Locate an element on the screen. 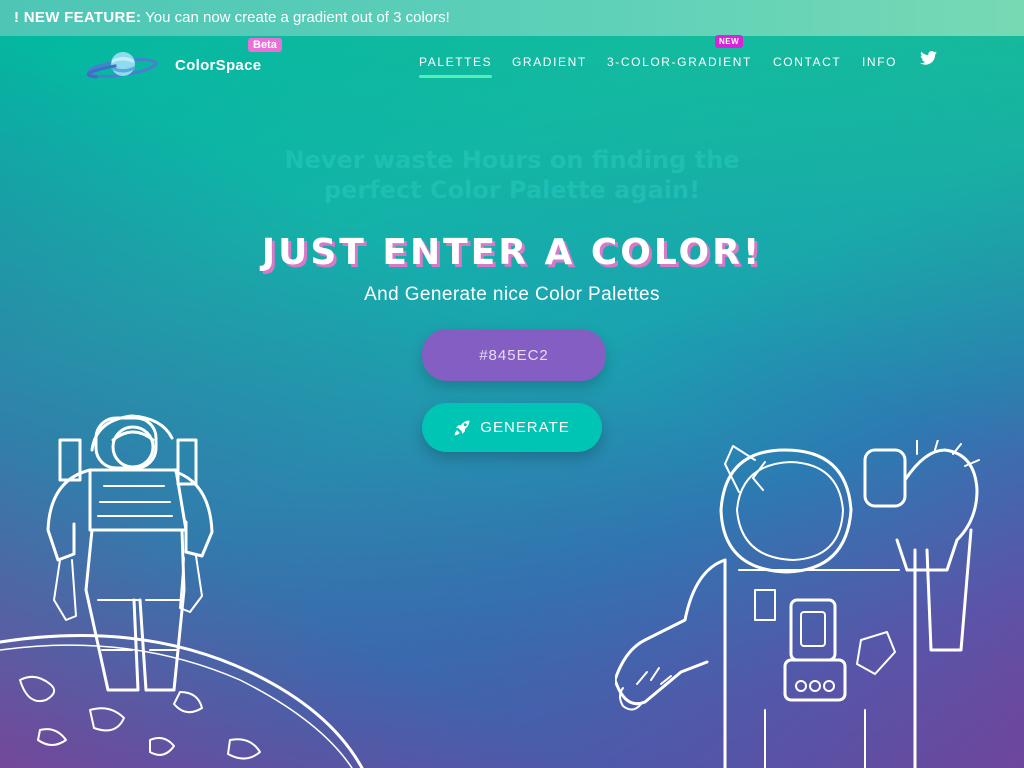 The image size is (1024, 768). brand-name: ColorSpace is located at coordinates (218, 65).